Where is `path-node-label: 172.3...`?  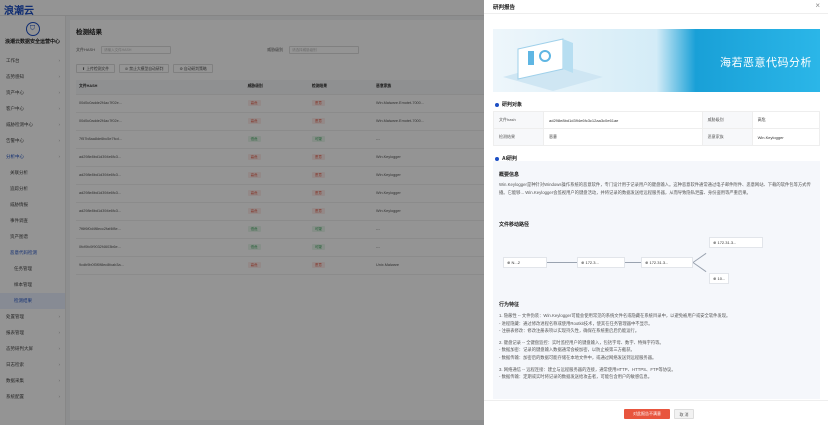
path-node-label: 172.3... is located at coordinates (592, 262).